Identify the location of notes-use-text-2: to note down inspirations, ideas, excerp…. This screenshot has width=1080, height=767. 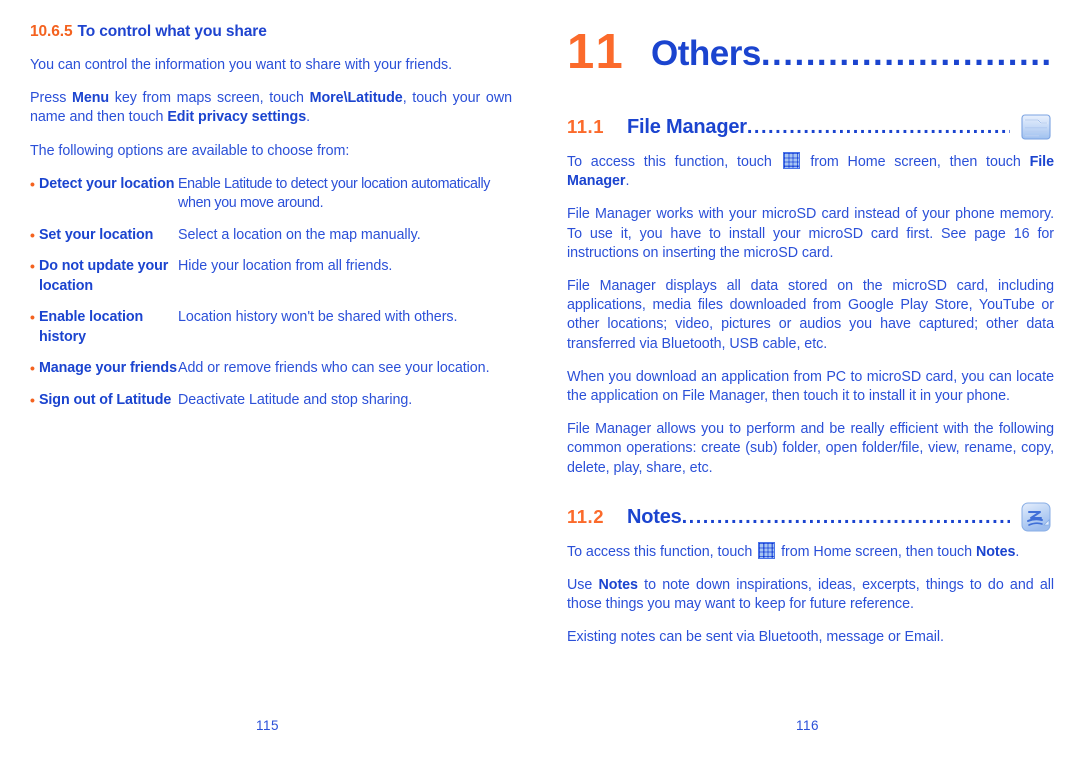
(810, 595).